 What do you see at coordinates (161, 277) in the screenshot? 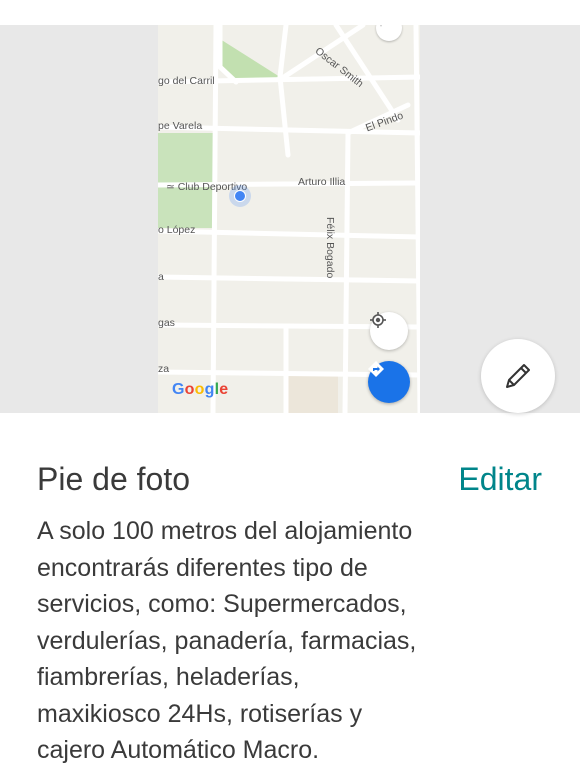
I see `street-label-fragment-a: a` at bounding box center [161, 277].